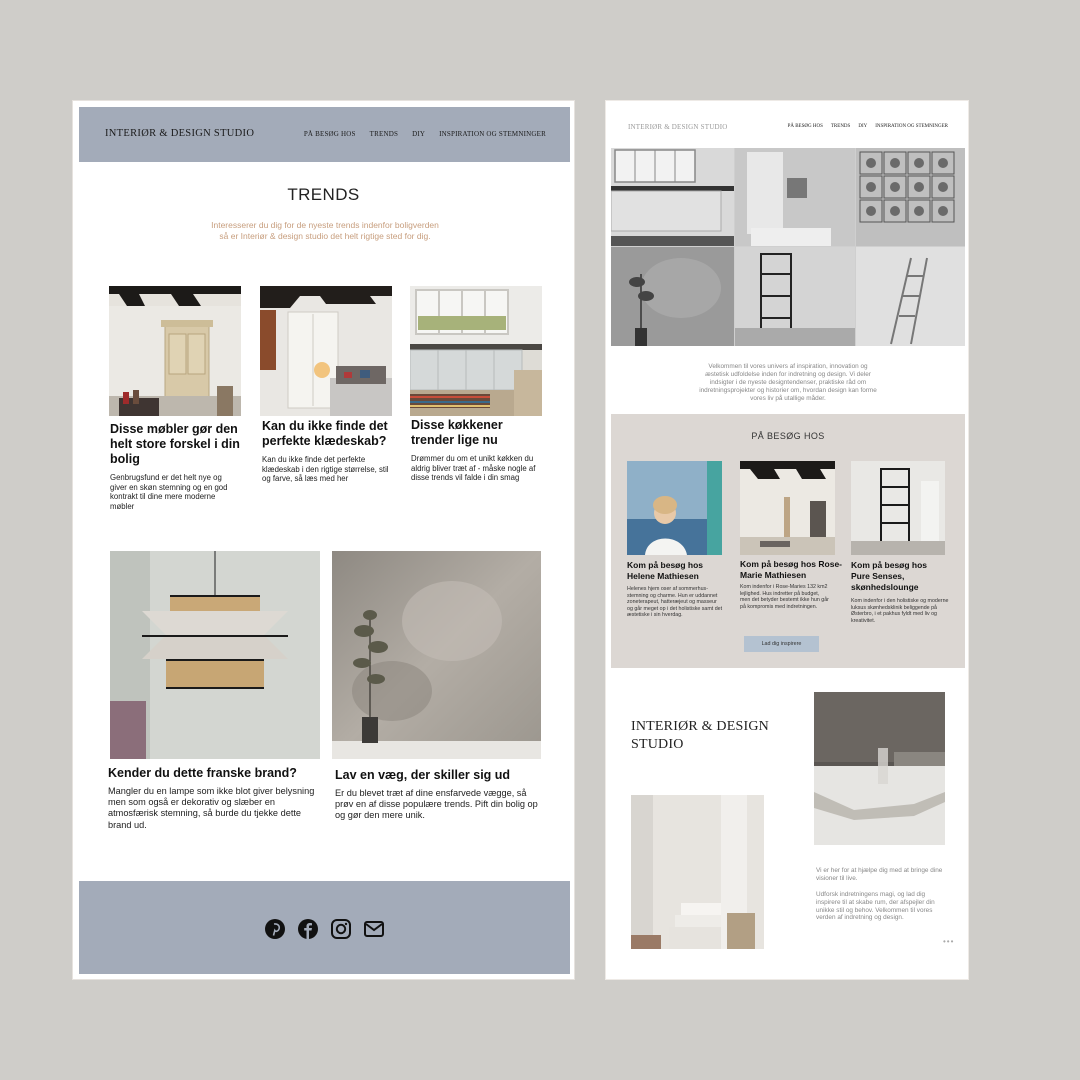 The image size is (1080, 1080). I want to click on mail-icon, so click(374, 929).